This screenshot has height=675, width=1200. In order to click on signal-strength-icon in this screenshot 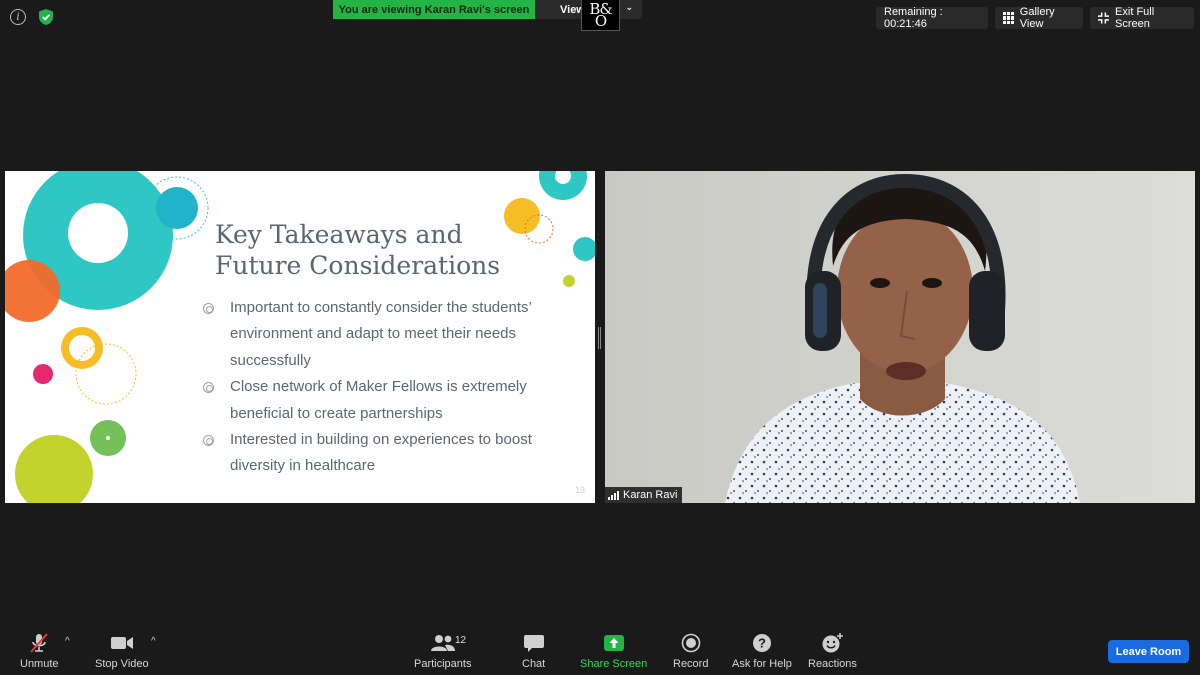, I will do `click(613, 495)`.